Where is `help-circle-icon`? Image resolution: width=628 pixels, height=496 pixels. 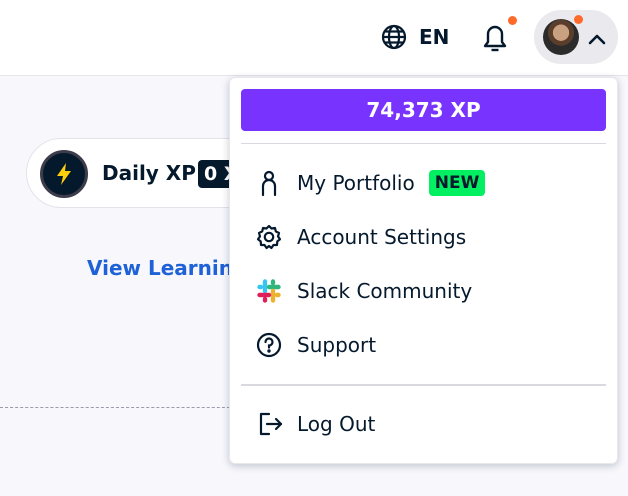
help-circle-icon is located at coordinates (269, 345).